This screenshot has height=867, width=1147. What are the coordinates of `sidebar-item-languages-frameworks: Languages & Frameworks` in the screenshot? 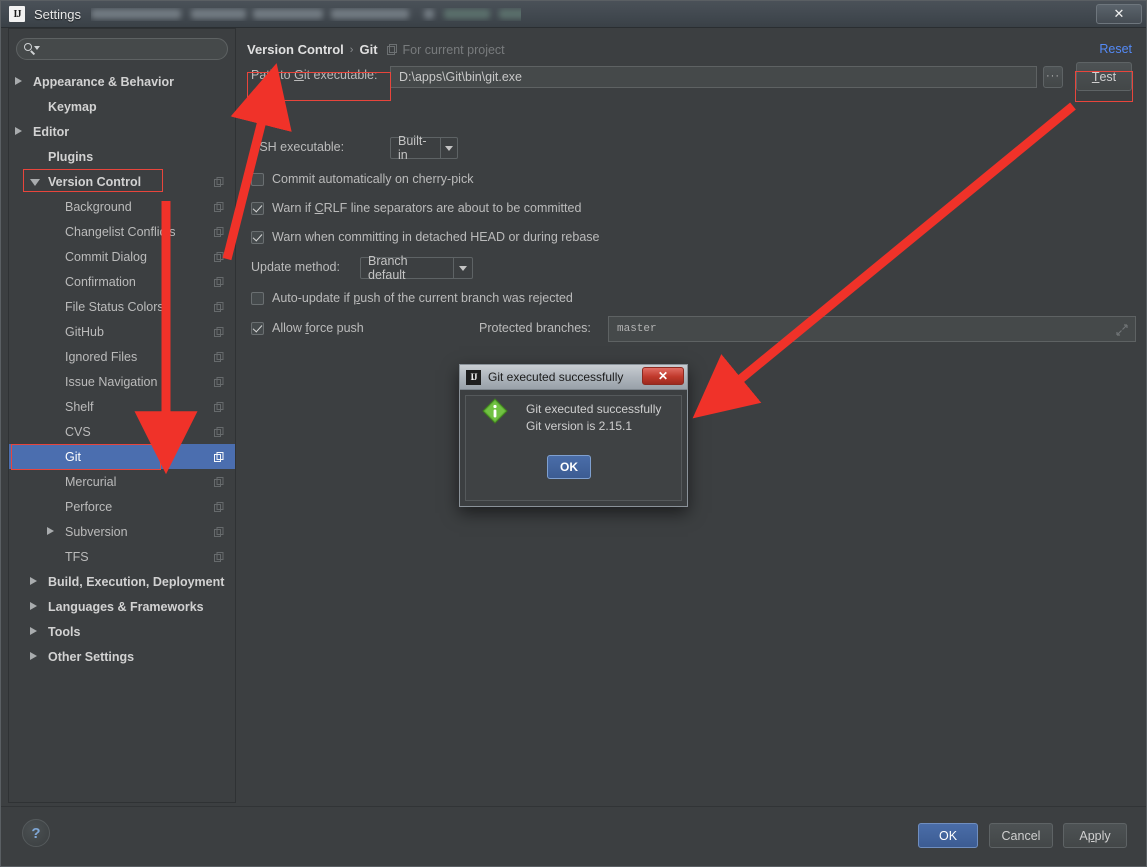 It's located at (122, 606).